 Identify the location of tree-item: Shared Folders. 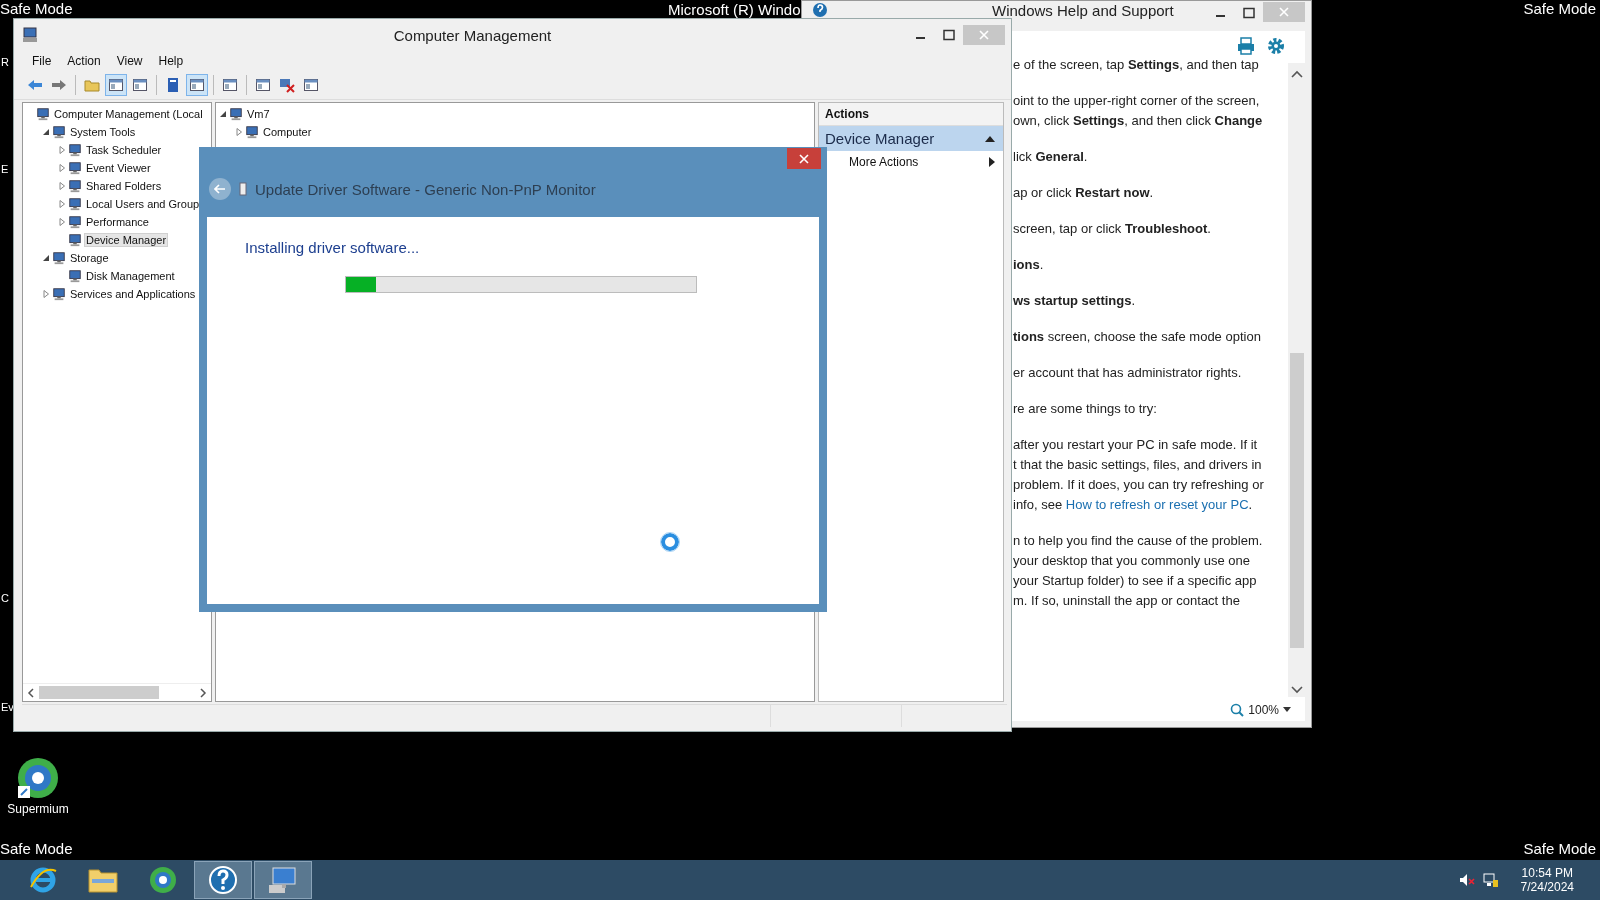
(124, 186).